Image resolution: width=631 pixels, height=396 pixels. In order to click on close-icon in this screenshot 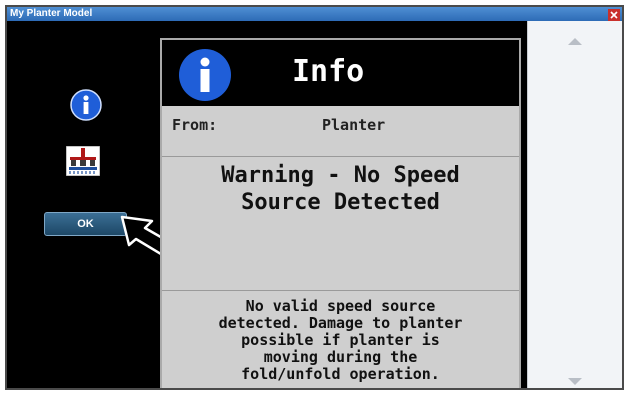, I will do `click(614, 14)`.